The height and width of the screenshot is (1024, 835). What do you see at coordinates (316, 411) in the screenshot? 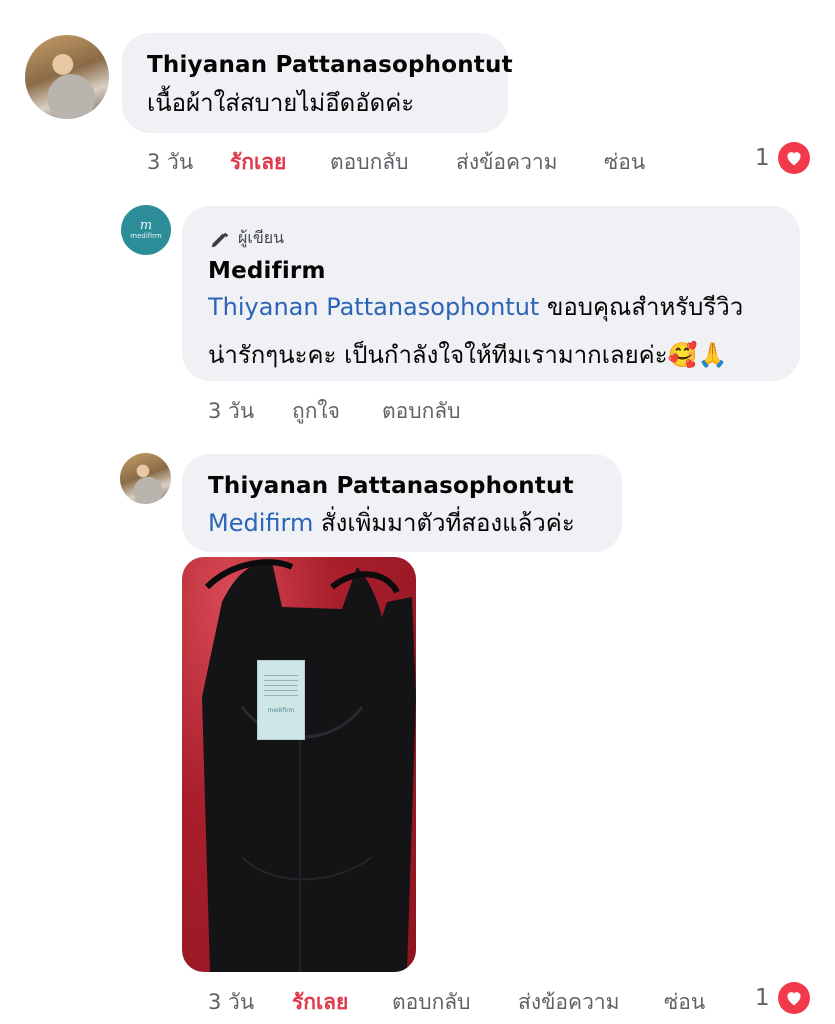
I see `like-button: ถูกใจ` at bounding box center [316, 411].